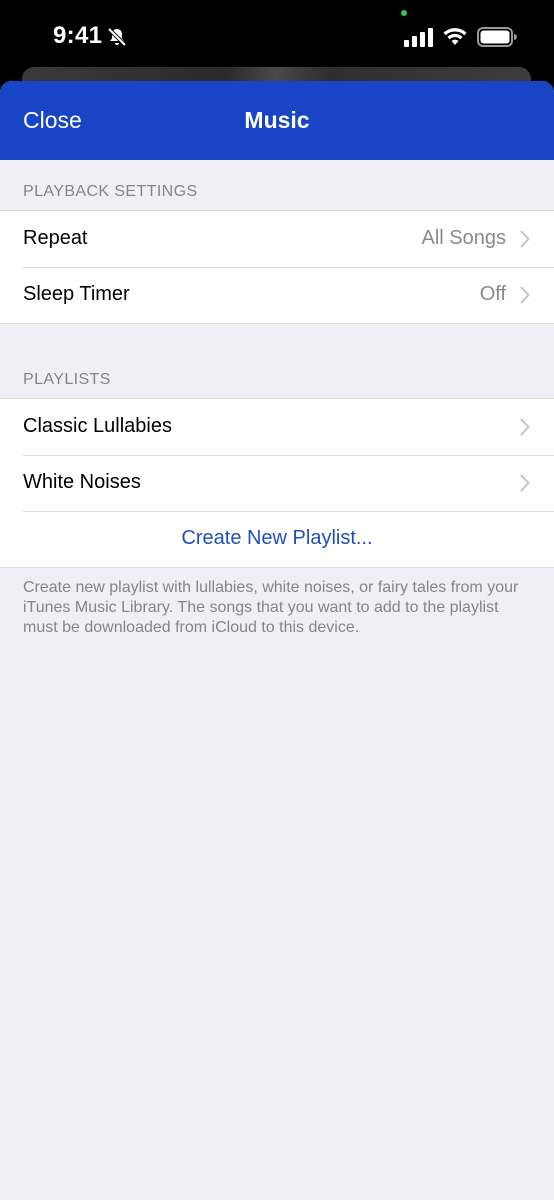 This screenshot has height=1200, width=554. I want to click on playlist-row-classic-lullabies: Classic Lullabies, so click(277, 427).